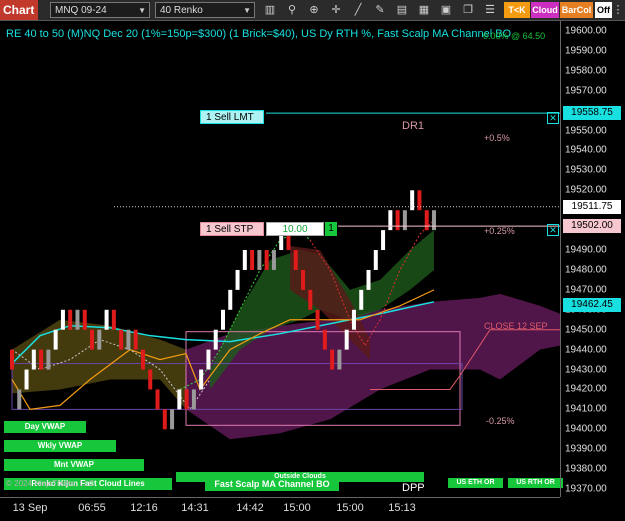  What do you see at coordinates (270, 10) in the screenshot?
I see `bar-chart-icon: ▥` at bounding box center [270, 10].